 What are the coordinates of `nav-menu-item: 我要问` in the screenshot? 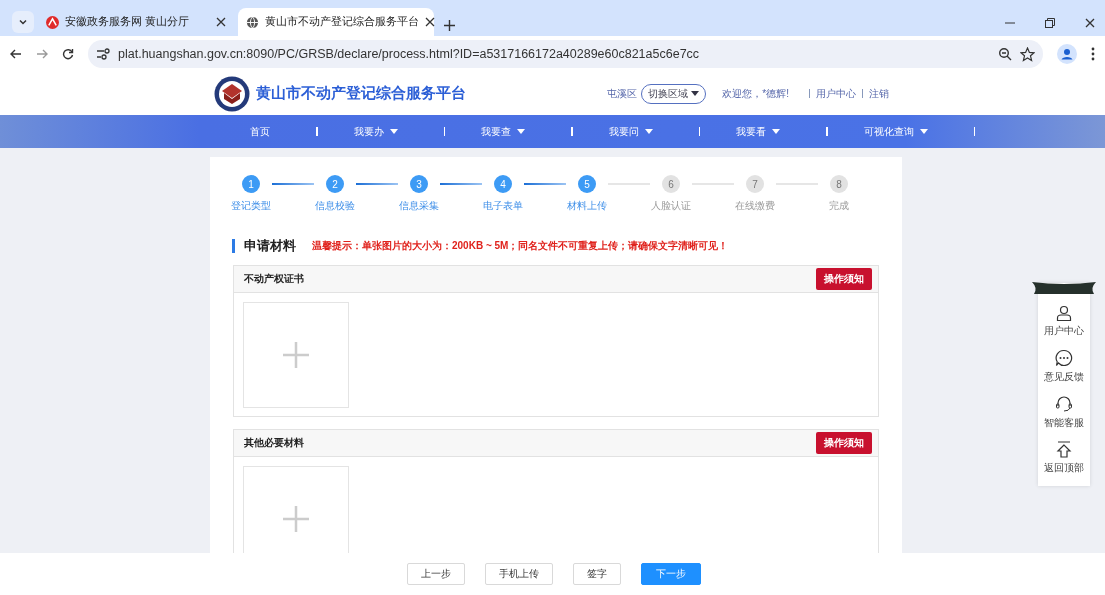 It's located at (623, 131).